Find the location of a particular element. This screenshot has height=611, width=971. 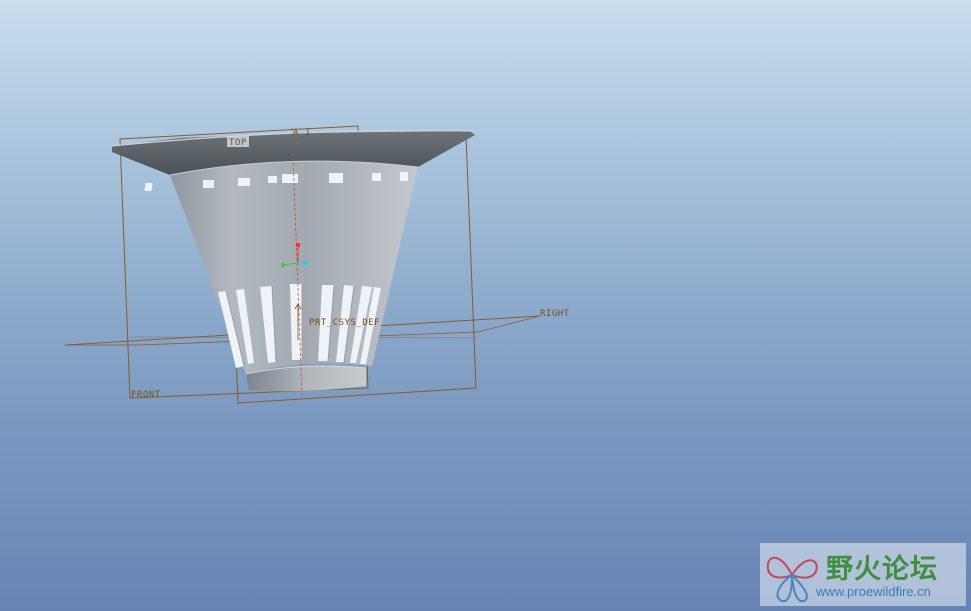

watermark-url: www.proewildfire.cn is located at coordinates (873, 591).